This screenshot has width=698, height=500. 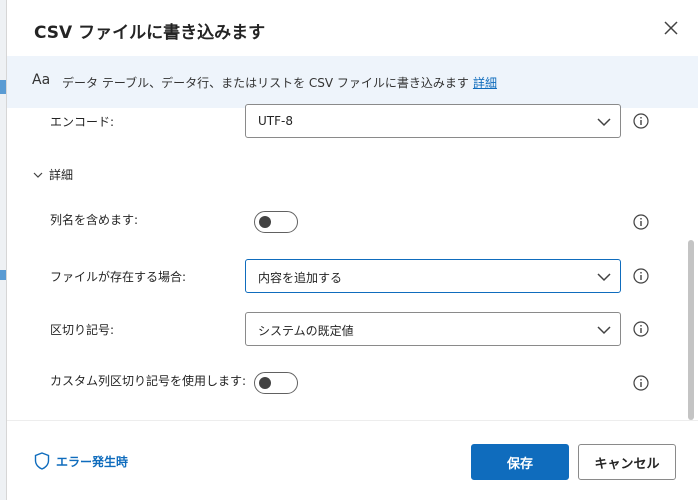 I want to click on scrollbar-thumb, so click(x=691, y=330).